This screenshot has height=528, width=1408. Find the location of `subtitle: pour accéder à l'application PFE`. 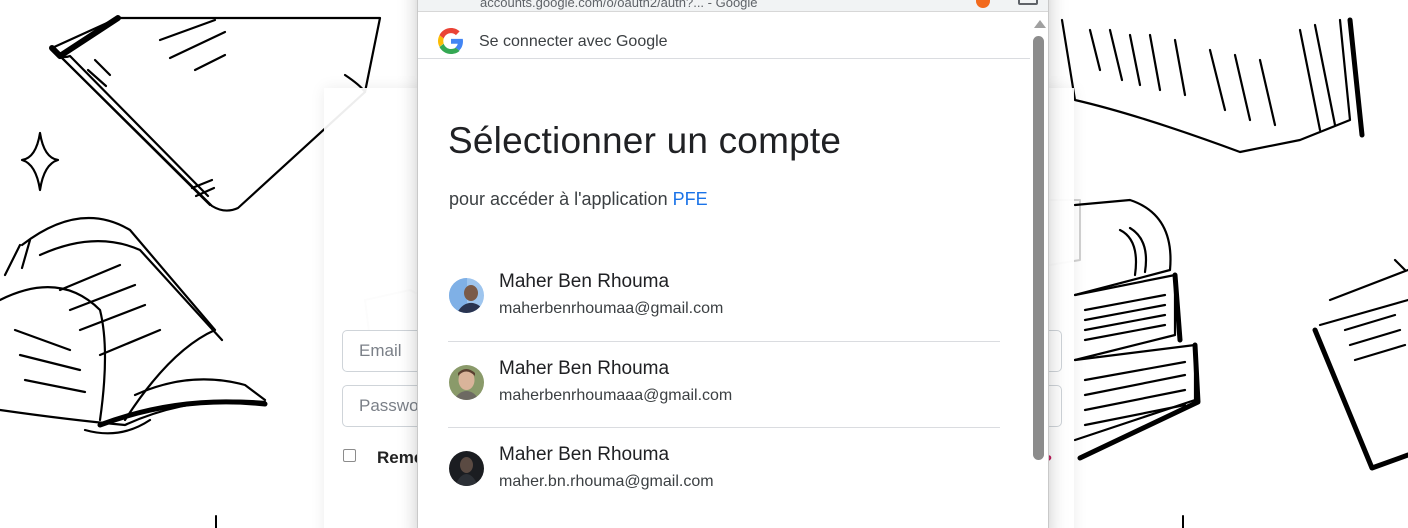

subtitle: pour accéder à l'application PFE is located at coordinates (578, 199).